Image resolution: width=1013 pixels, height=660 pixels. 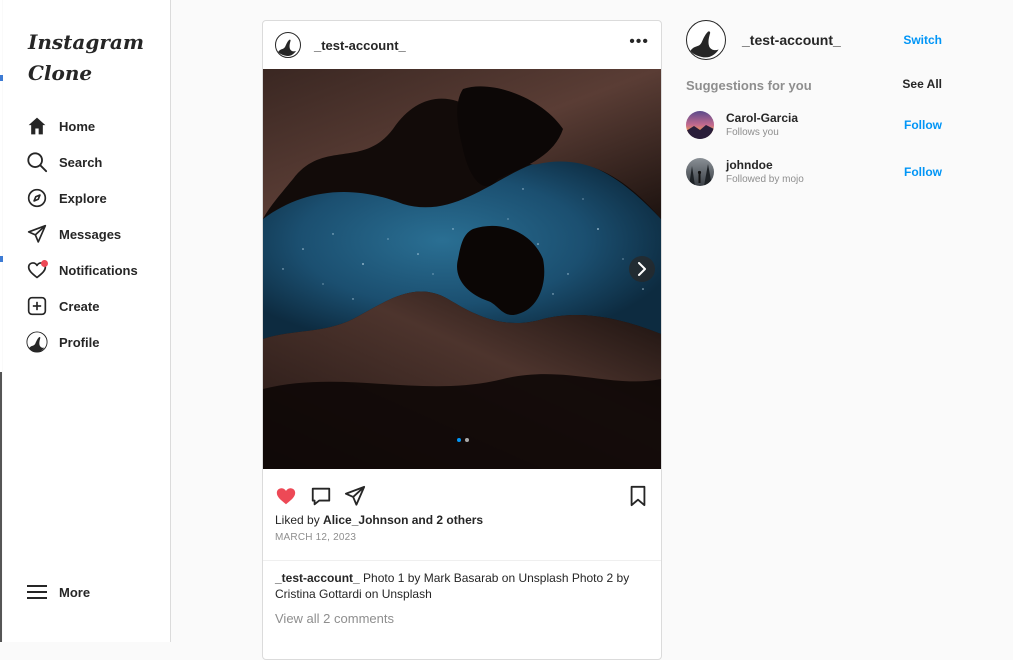 I want to click on sidebar-item-label: Create, so click(x=79, y=306).